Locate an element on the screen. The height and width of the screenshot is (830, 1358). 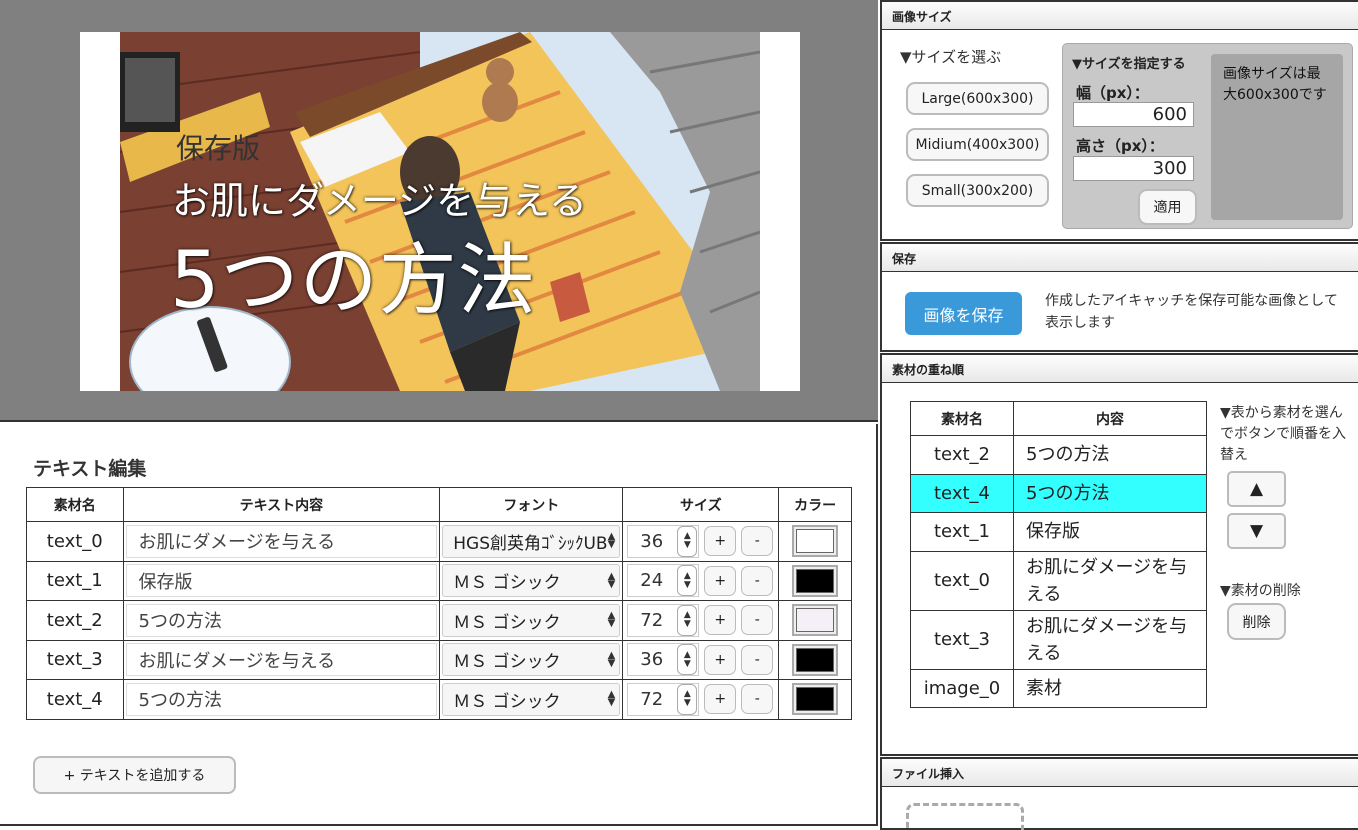
col-header-size: サイズ is located at coordinates (701, 504).